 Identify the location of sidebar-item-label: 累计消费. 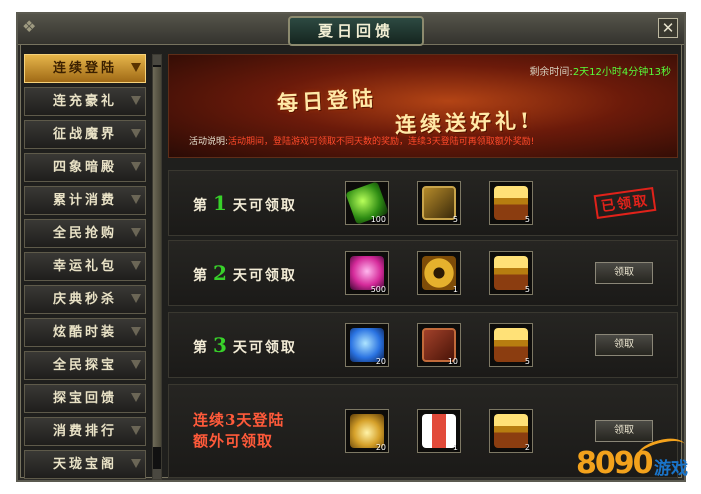
(84, 200).